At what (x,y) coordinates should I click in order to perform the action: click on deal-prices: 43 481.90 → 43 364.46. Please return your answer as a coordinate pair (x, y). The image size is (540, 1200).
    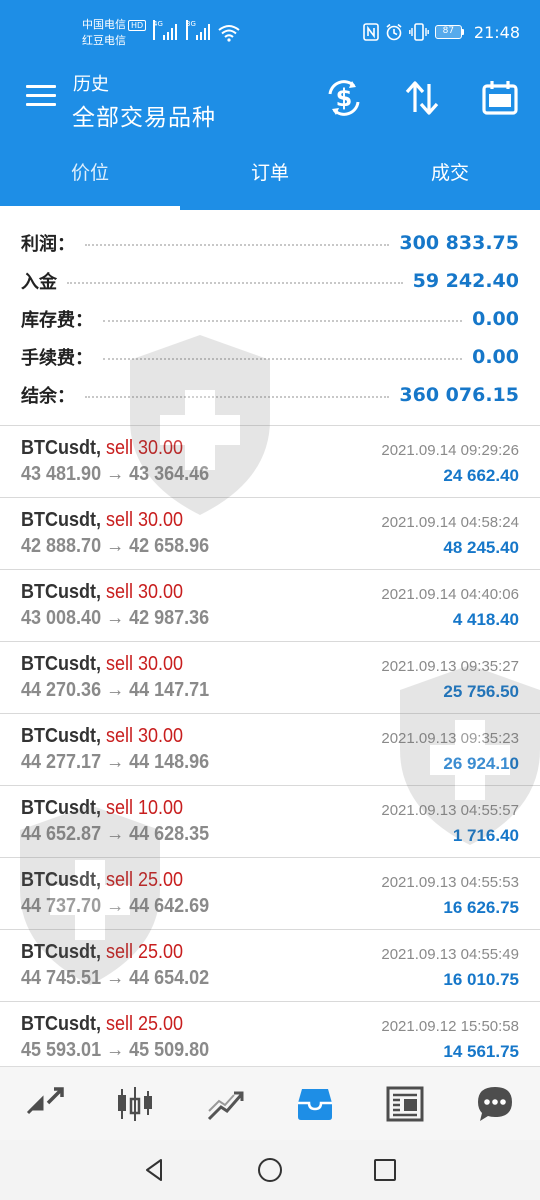
    Looking at the image, I should click on (115, 474).